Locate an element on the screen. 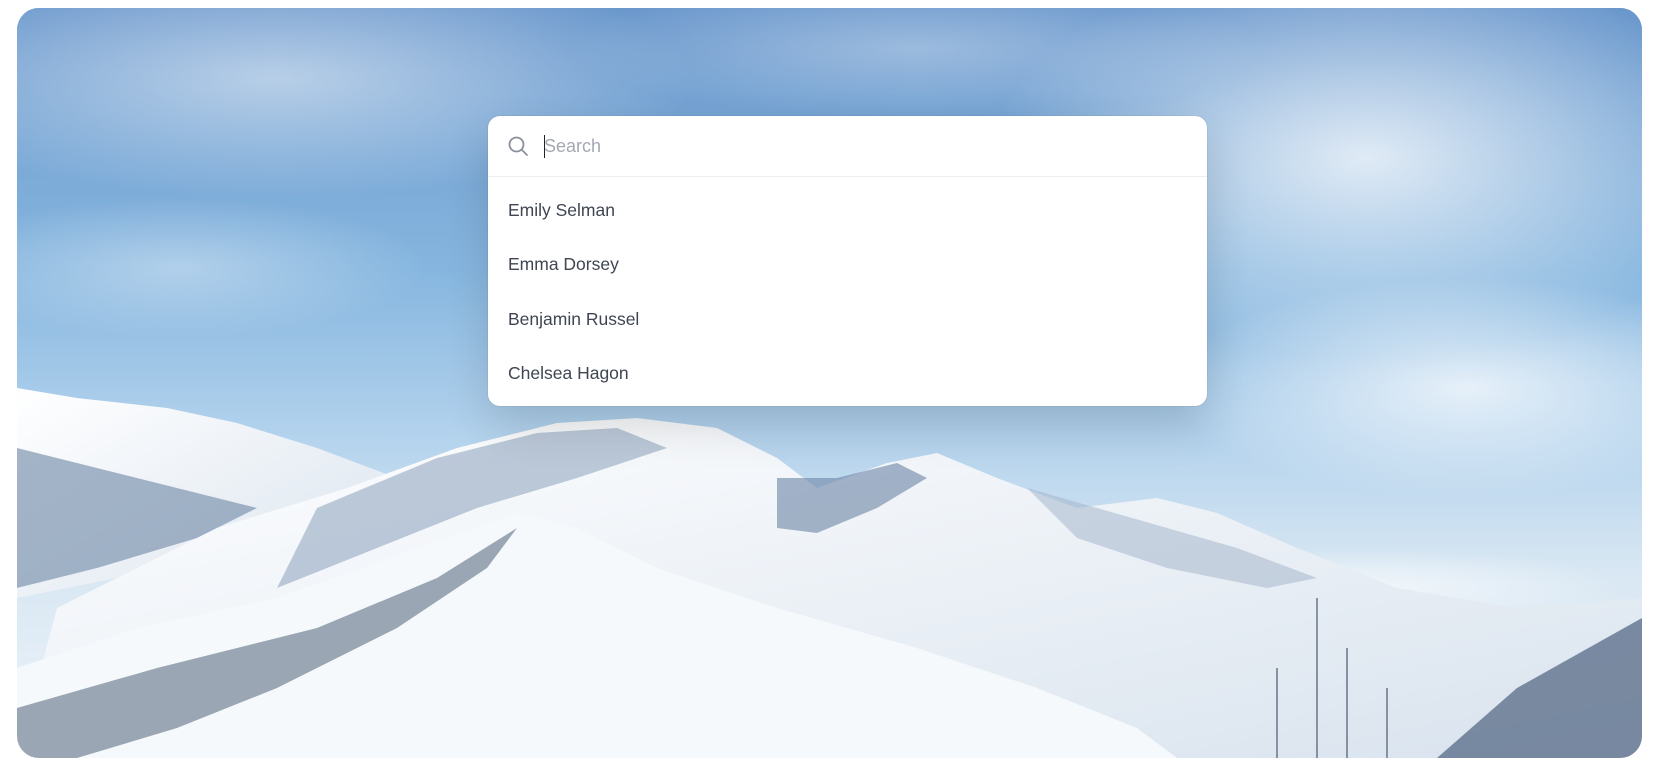  result-item: Chelsea Hagon is located at coordinates (847, 374).